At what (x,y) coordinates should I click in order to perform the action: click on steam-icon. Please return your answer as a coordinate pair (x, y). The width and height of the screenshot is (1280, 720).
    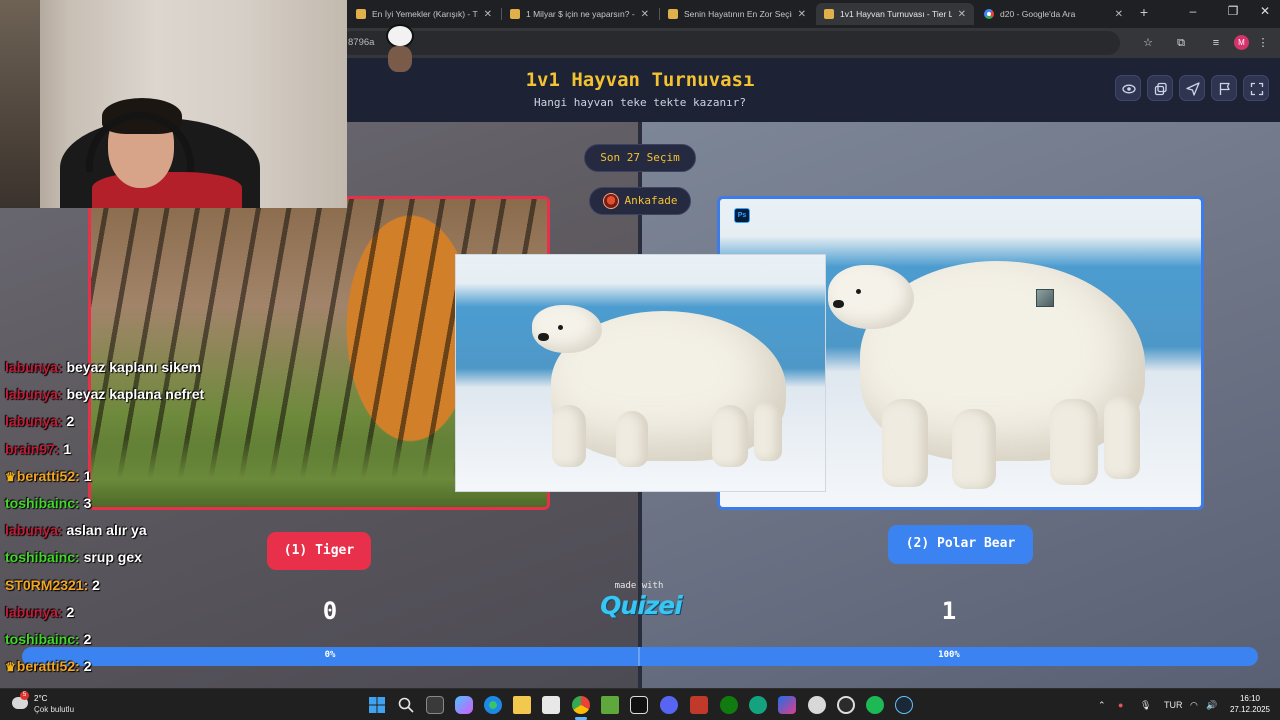
    Looking at the image, I should click on (904, 705).